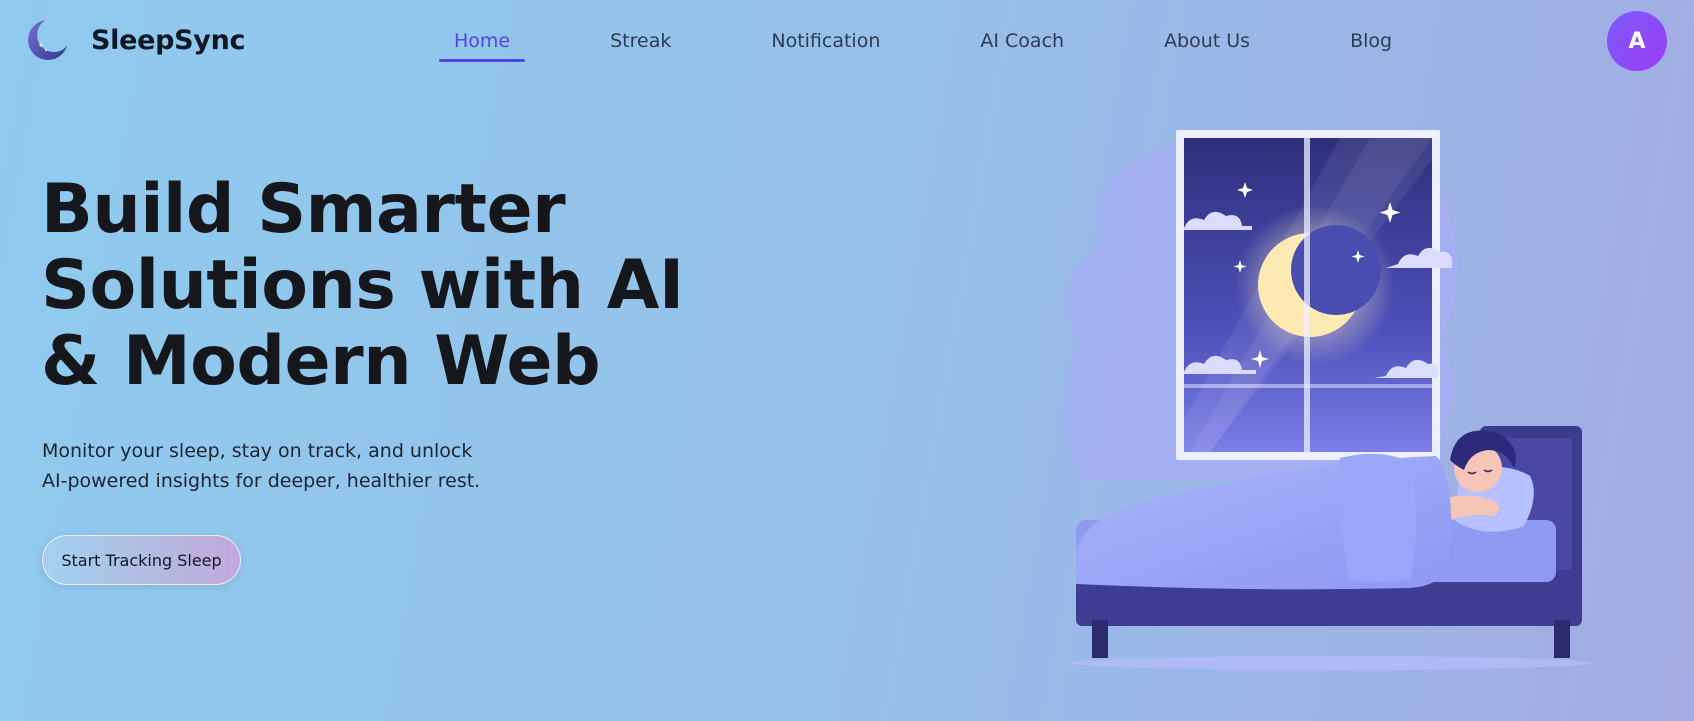 This screenshot has height=721, width=1694. I want to click on brand: SleepSync, so click(136, 40).